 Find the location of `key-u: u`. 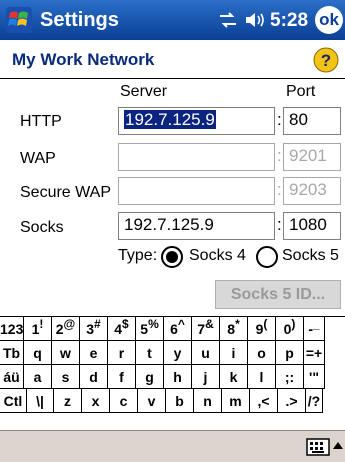

key-u: u is located at coordinates (206, 353).